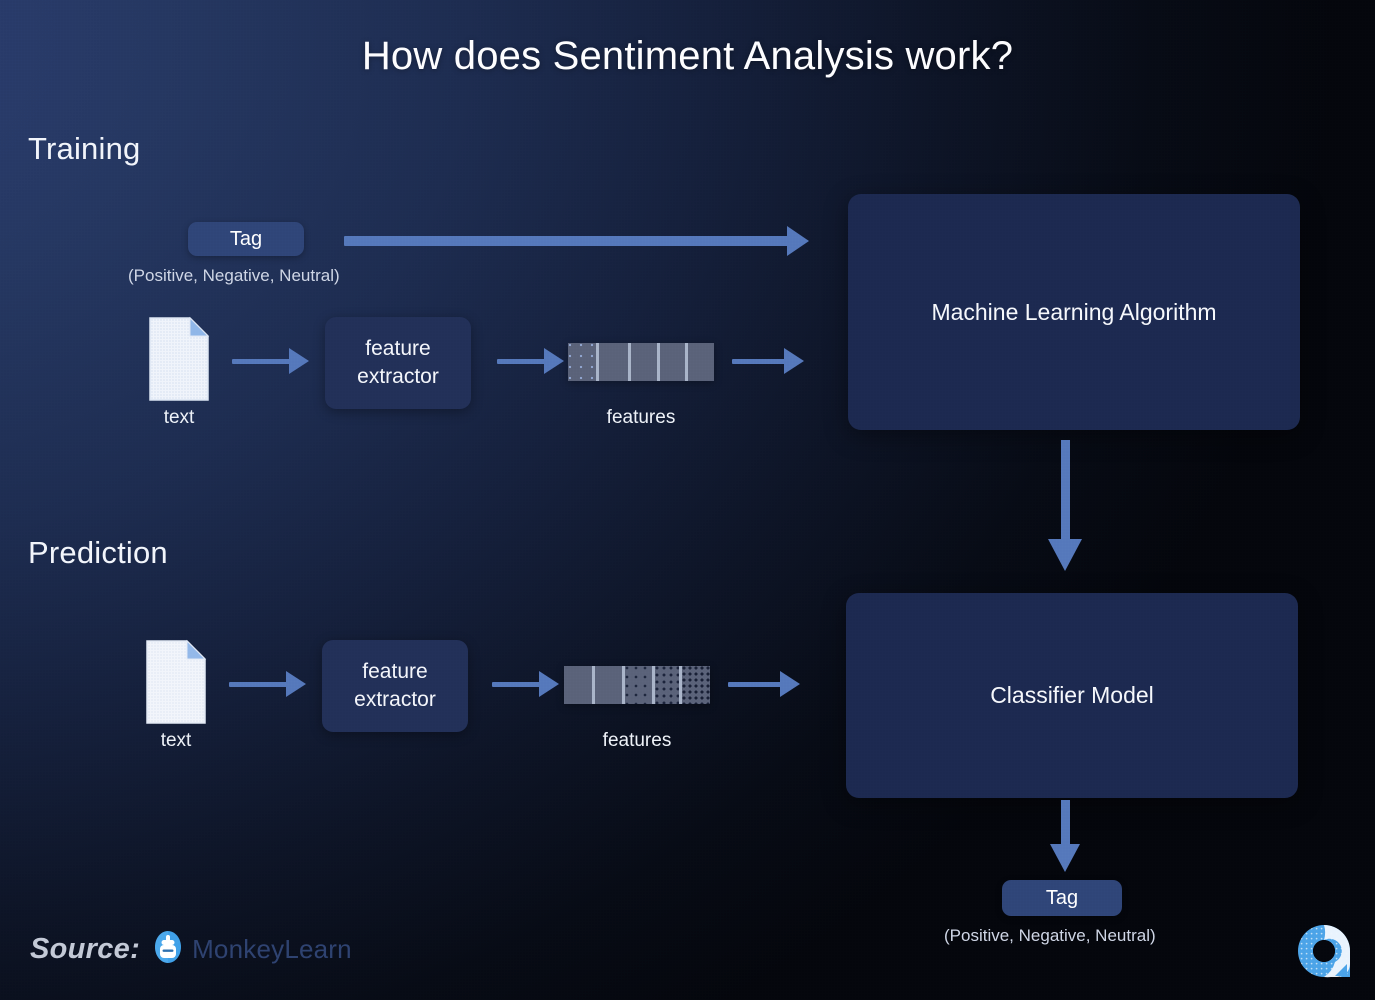 This screenshot has width=1375, height=1000. What do you see at coordinates (1050, 935) in the screenshot?
I see `tag-caption-prediction: (Positive, Negative, Neutral)` at bounding box center [1050, 935].